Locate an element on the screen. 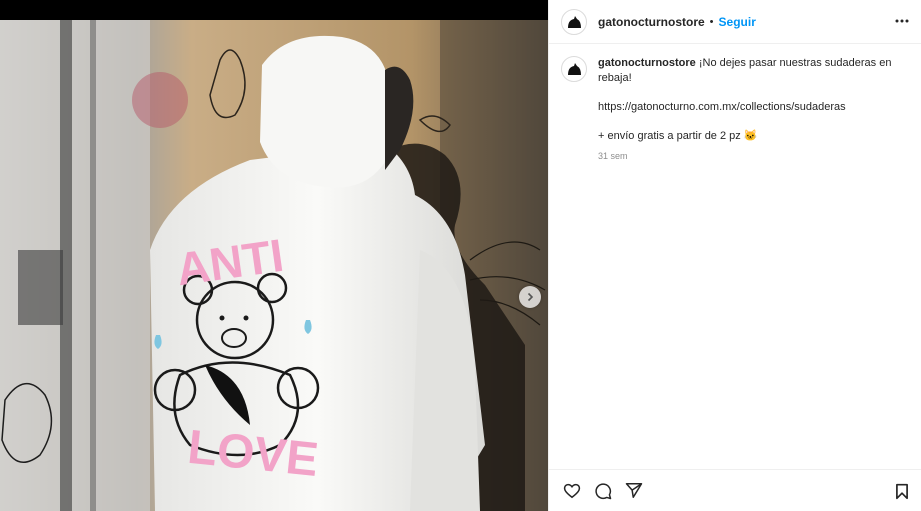 The image size is (921, 511). chevron-right-icon is located at coordinates (530, 297).